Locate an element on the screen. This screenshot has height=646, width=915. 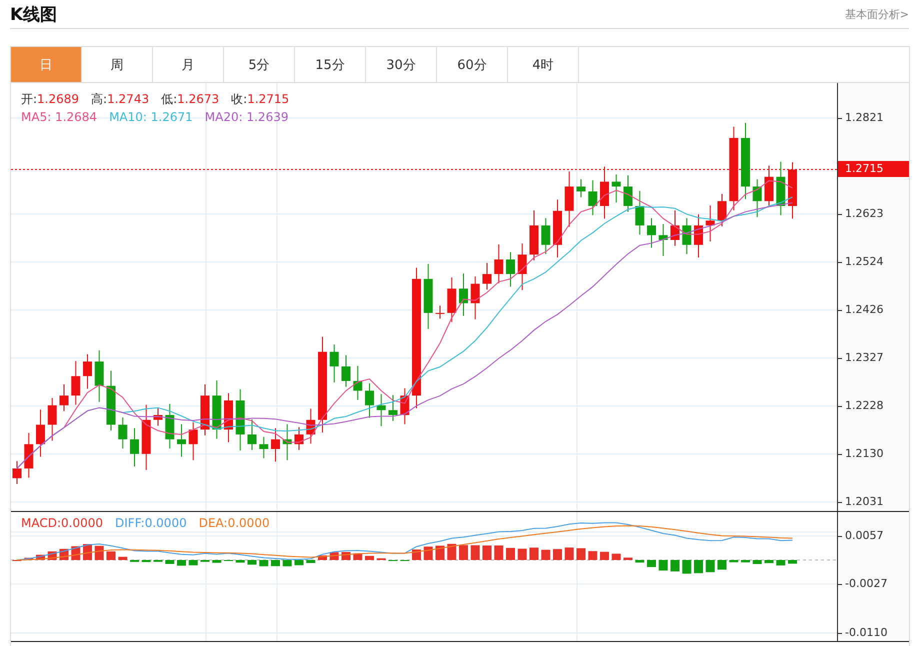
price-tick-label: 1.2031 is located at coordinates (861, 502).